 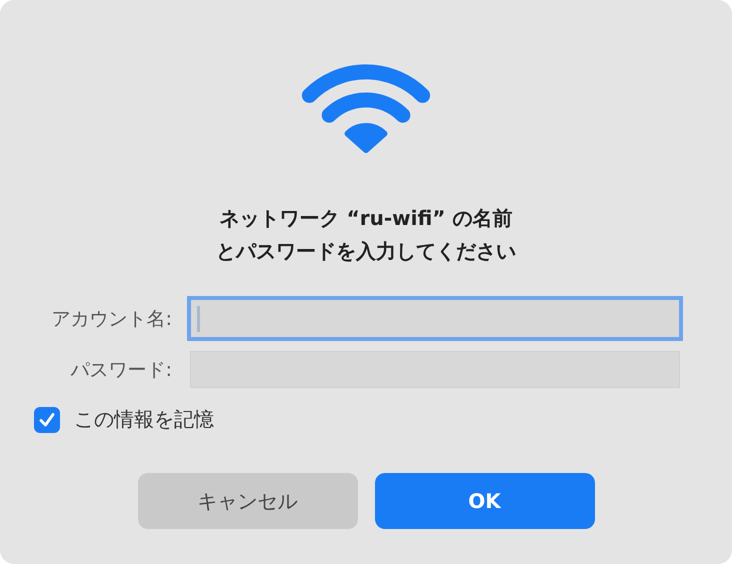 What do you see at coordinates (366, 218) in the screenshot?
I see `dialog-title: ネットワーク “ru-wifi” の名前` at bounding box center [366, 218].